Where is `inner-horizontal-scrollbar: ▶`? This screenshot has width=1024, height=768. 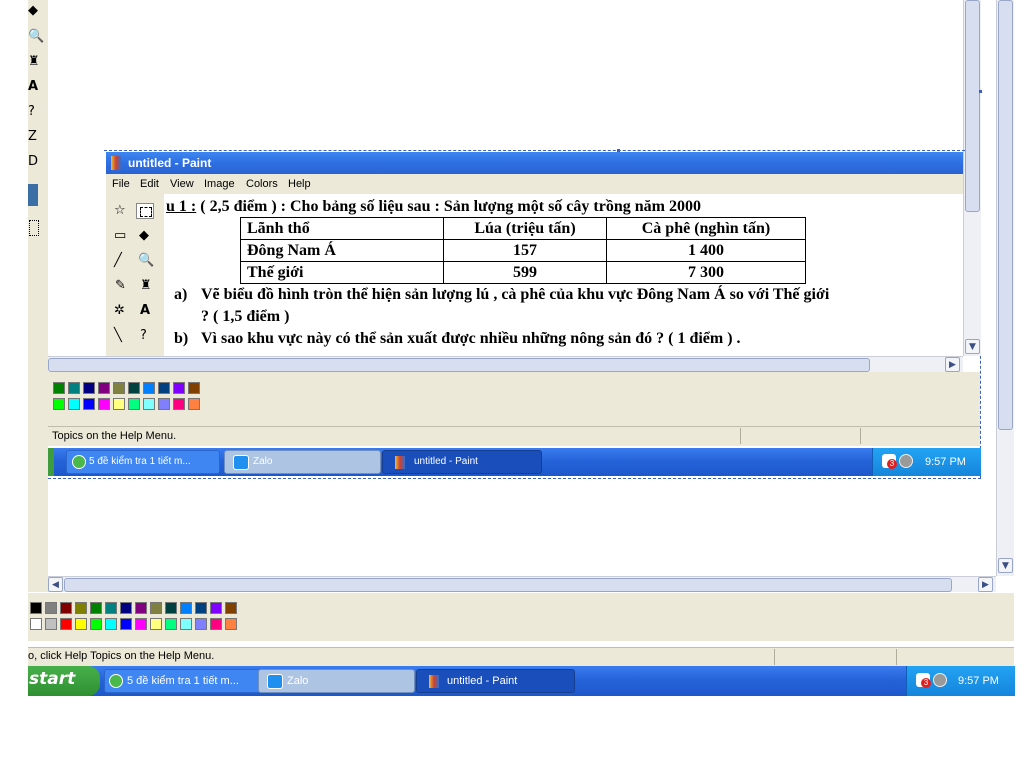 inner-horizontal-scrollbar: ▶ is located at coordinates (505, 364).